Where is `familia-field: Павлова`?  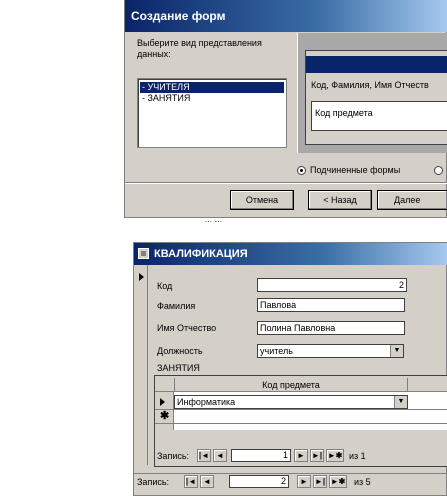 familia-field: Павлова is located at coordinates (331, 305).